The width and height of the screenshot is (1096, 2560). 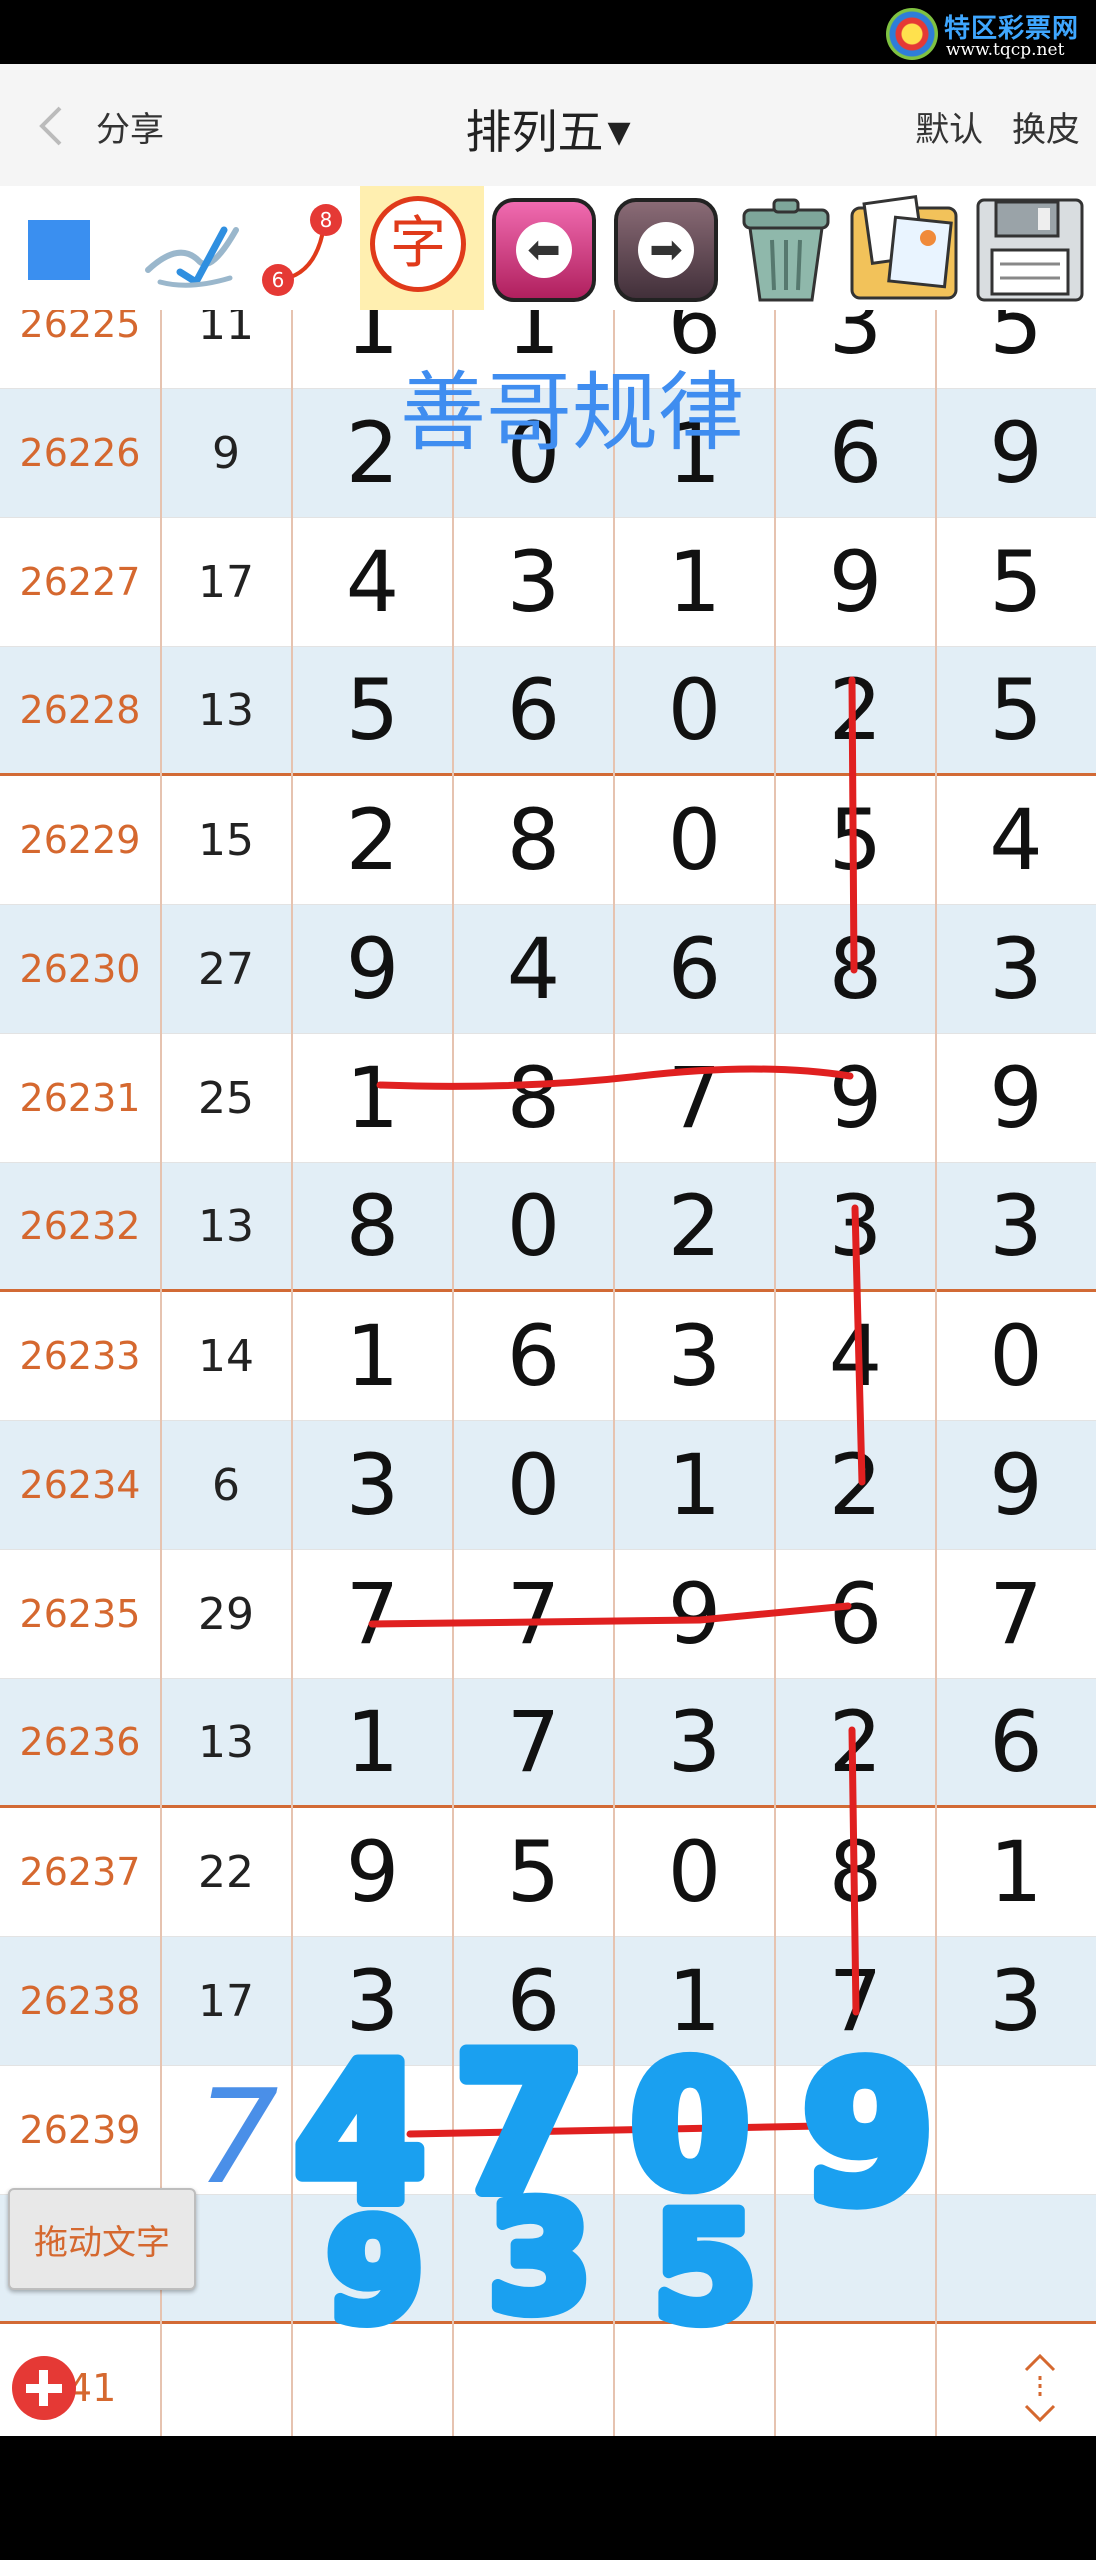 What do you see at coordinates (195, 250) in the screenshot?
I see `pen-tool-icon` at bounding box center [195, 250].